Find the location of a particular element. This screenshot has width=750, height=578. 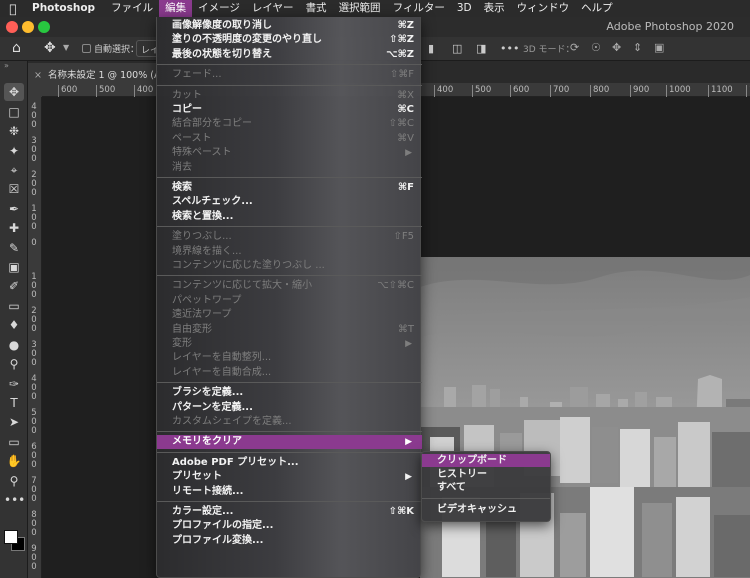

menubar-item: ヘルプ is located at coordinates (597, 8).